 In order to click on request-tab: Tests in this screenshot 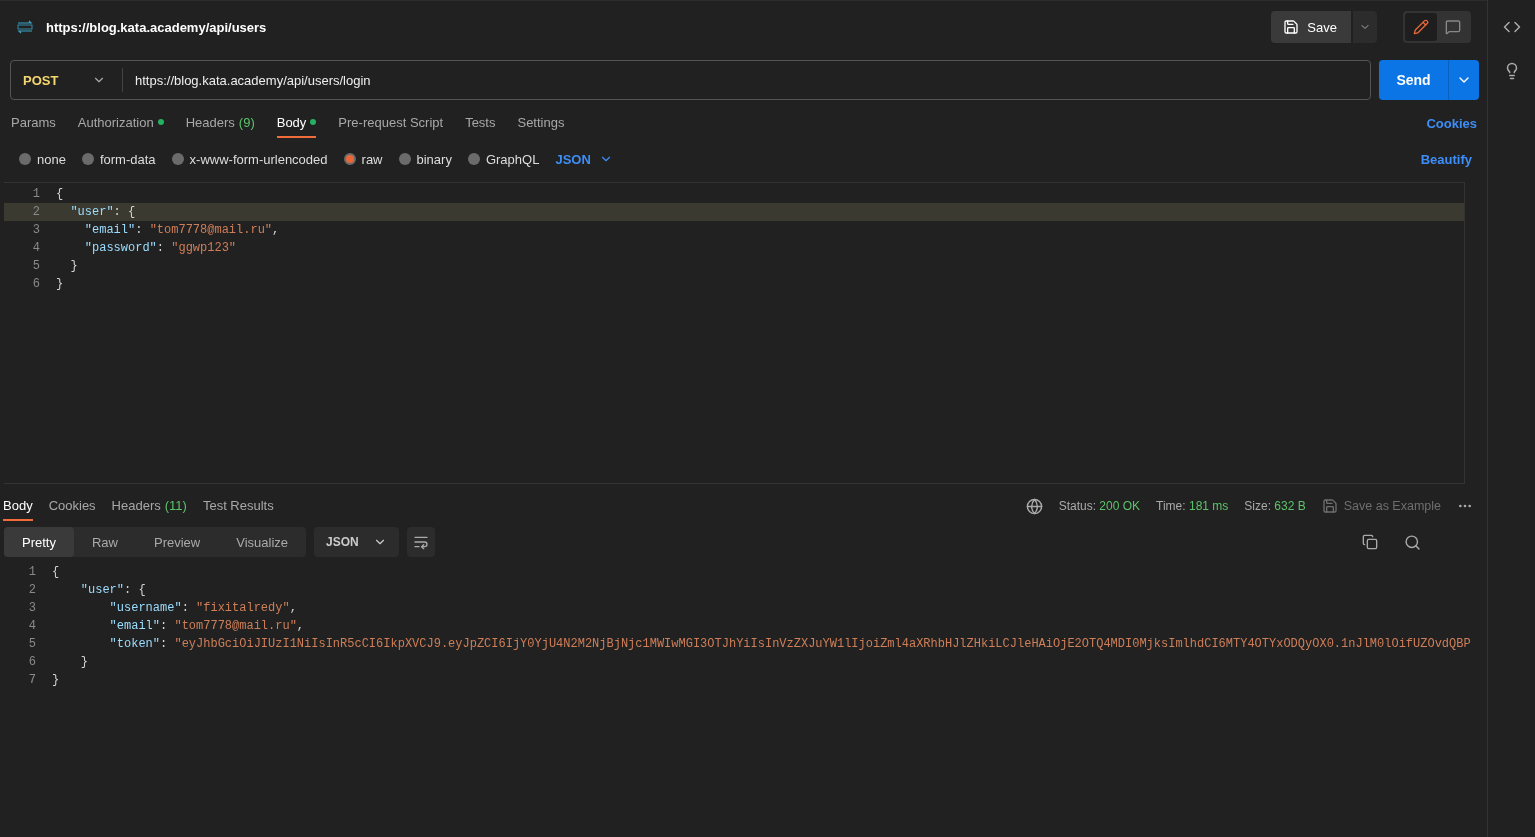, I will do `click(480, 123)`.